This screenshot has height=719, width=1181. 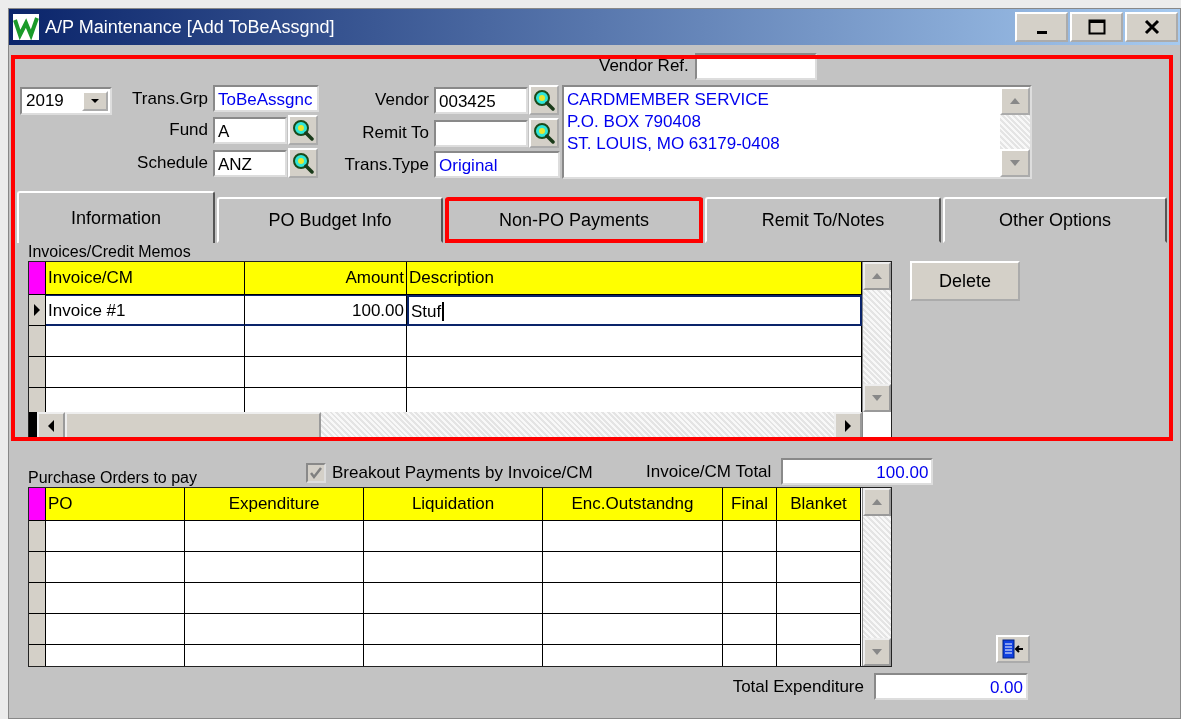 What do you see at coordinates (326, 310) in the screenshot?
I see `table-cell: 100.00` at bounding box center [326, 310].